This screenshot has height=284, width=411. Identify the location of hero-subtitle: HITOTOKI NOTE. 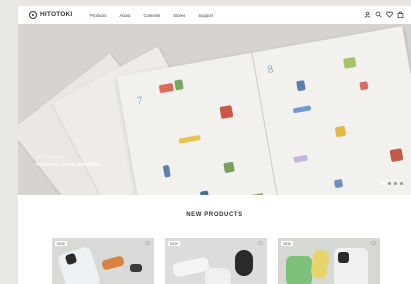
(51, 157).